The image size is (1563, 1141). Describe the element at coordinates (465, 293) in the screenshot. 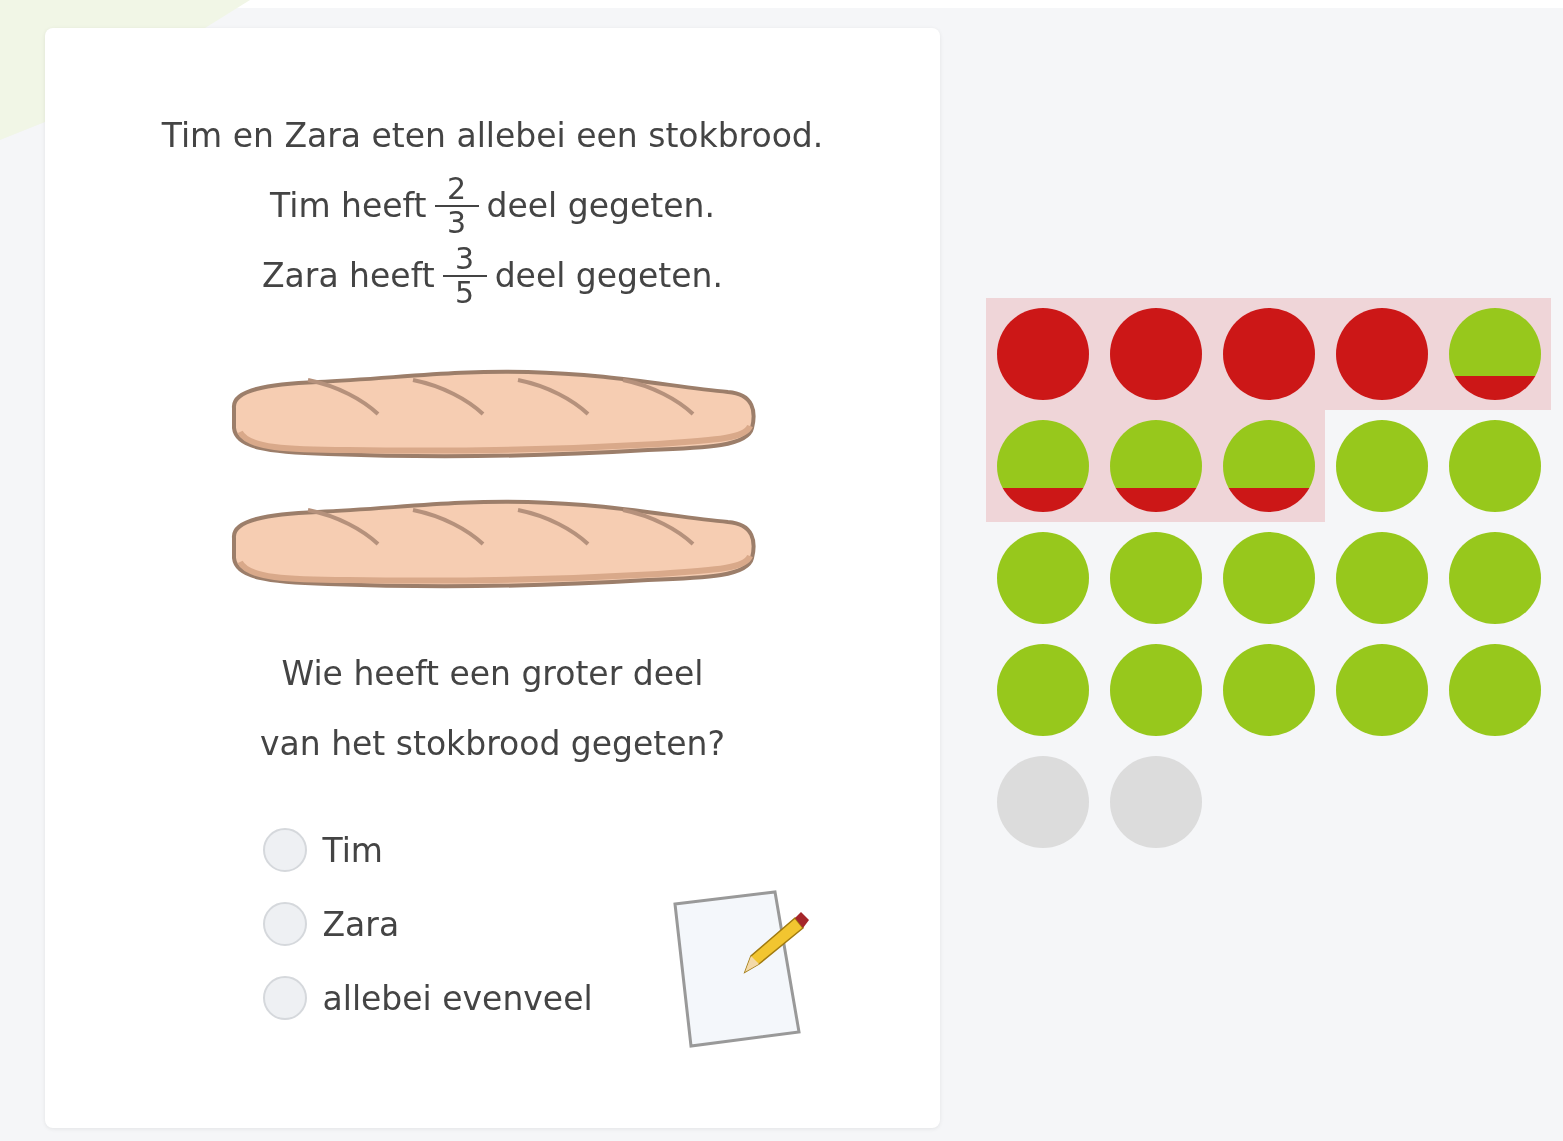

I see `fraction-denominator: 5` at that location.